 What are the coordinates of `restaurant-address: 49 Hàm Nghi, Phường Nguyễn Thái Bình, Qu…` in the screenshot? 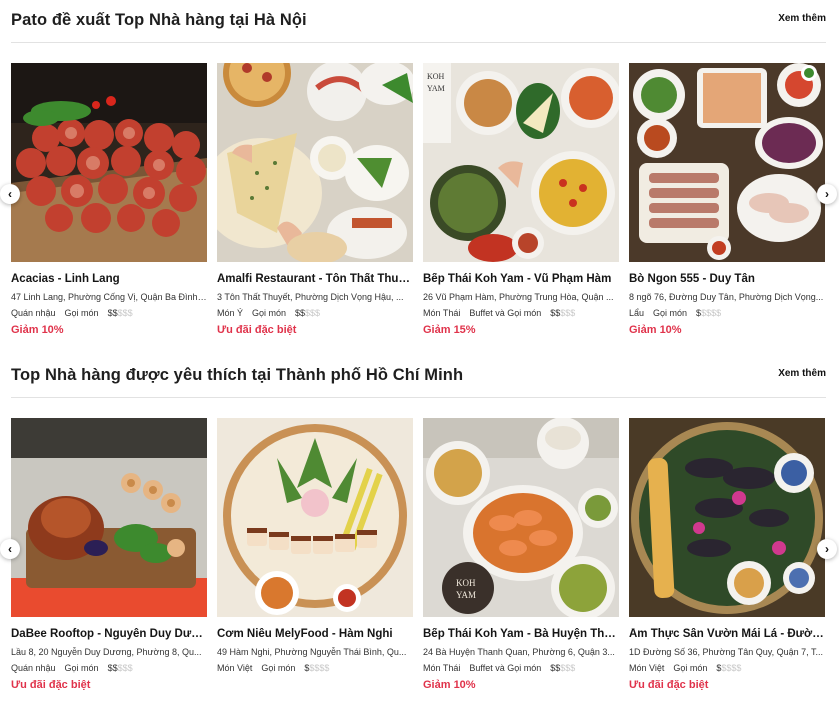 It's located at (312, 652).